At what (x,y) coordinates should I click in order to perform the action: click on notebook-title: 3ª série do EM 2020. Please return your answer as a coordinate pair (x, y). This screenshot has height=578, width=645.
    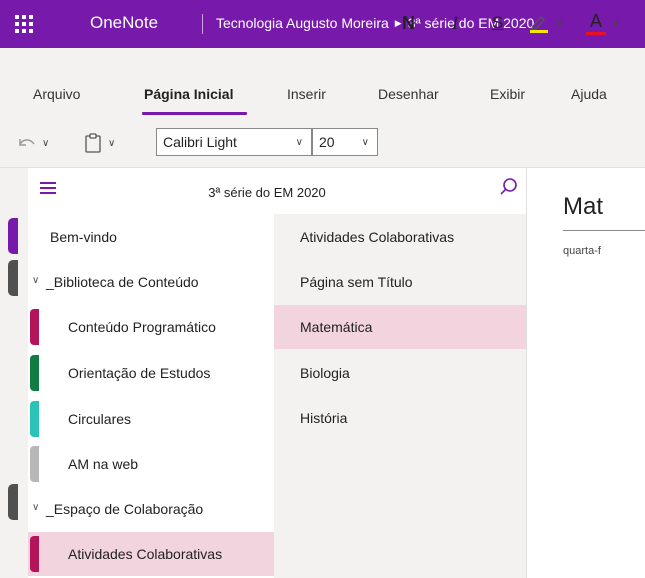
    Looking at the image, I should click on (267, 192).